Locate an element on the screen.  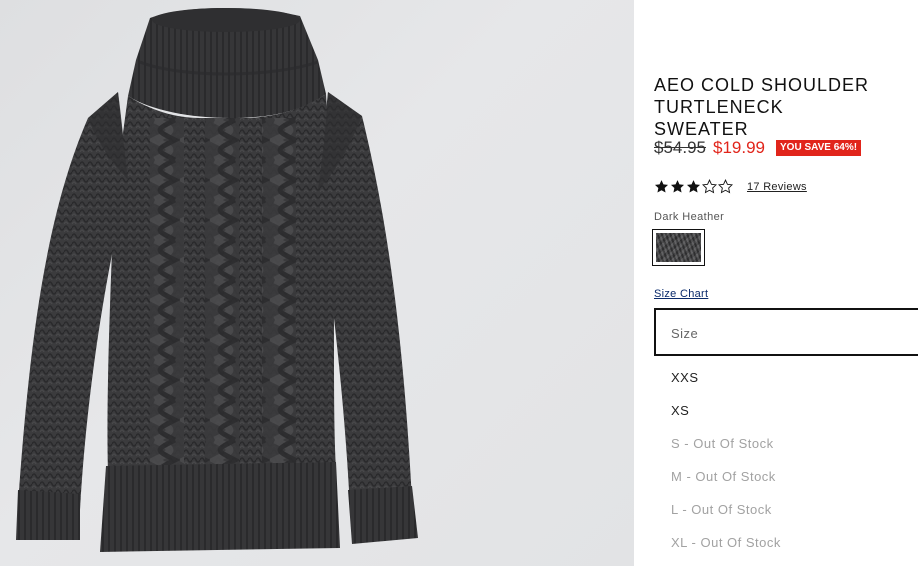
savings-badge: YOU SAVE 64%! is located at coordinates (819, 148).